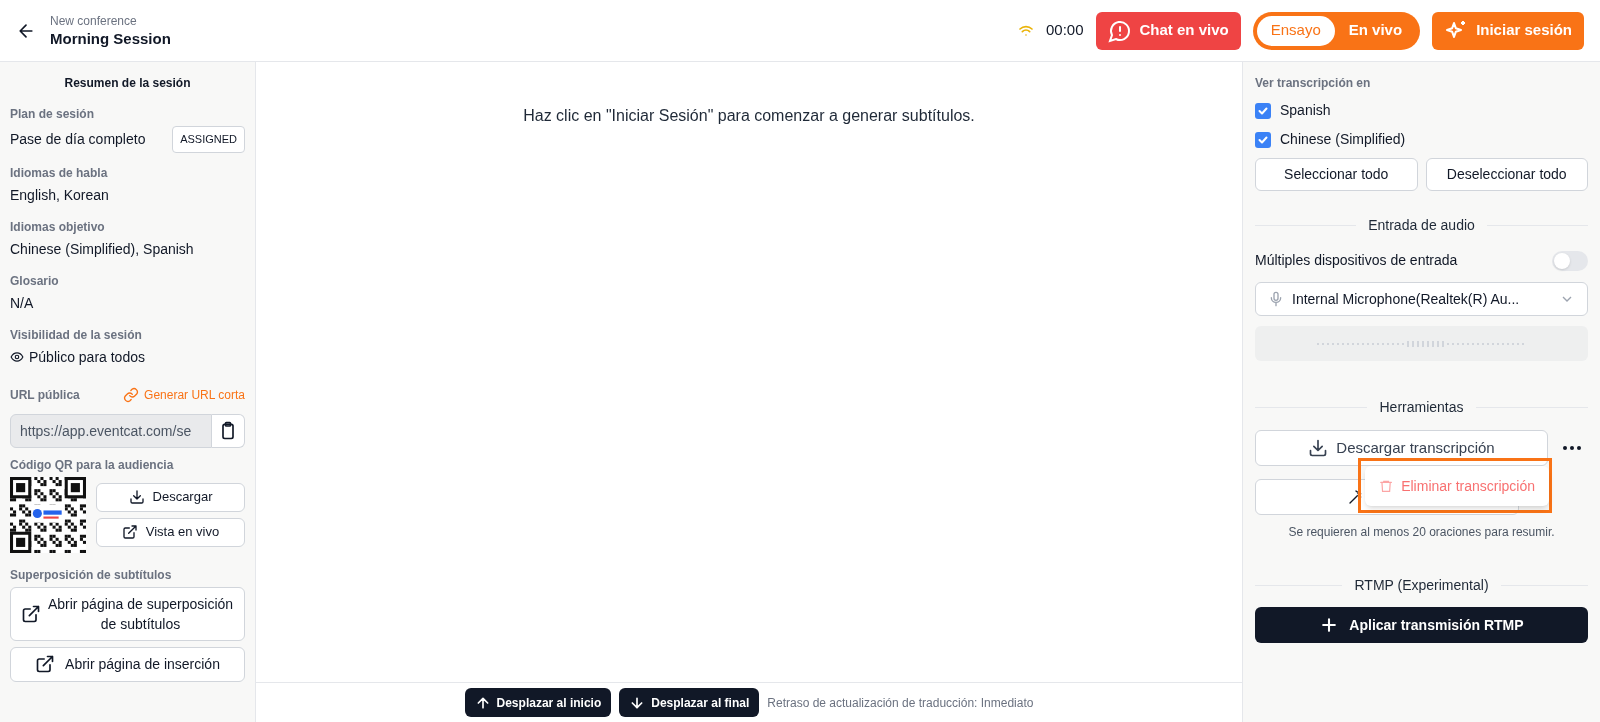 The image size is (1600, 722). I want to click on alert-bubble-icon, so click(1119, 30).